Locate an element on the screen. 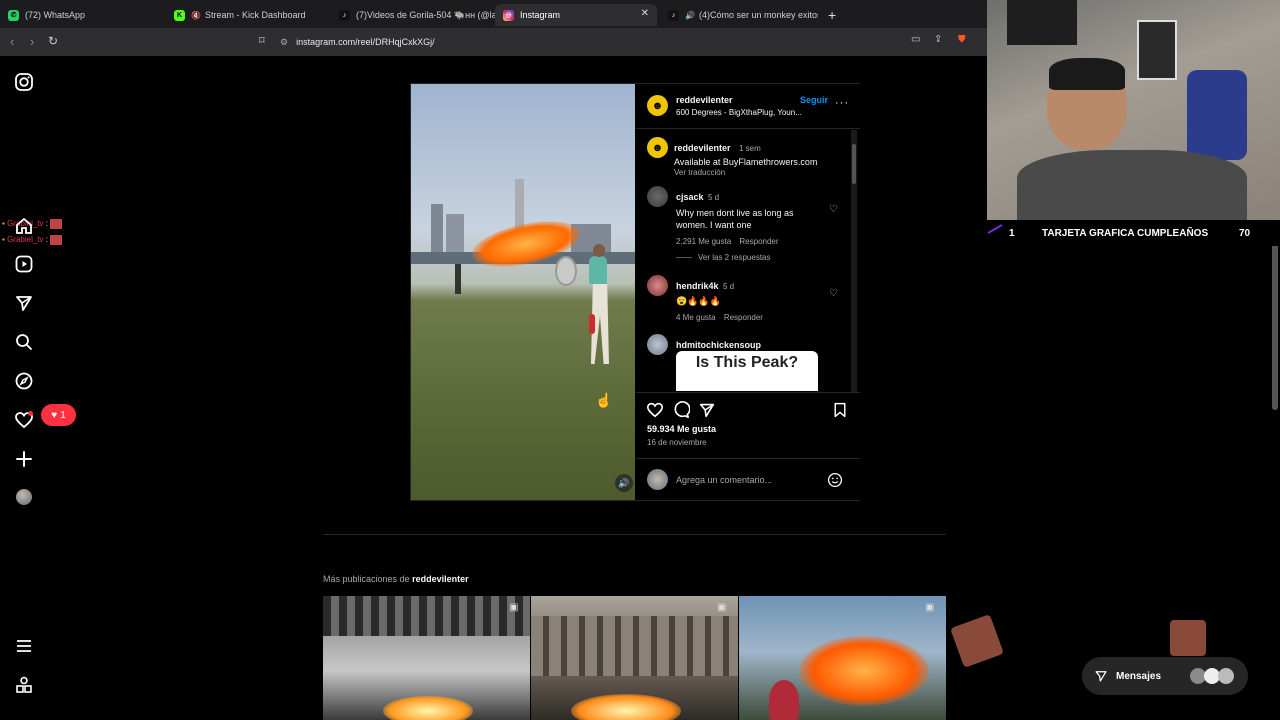  heart-icon: ♥ is located at coordinates (54, 415).